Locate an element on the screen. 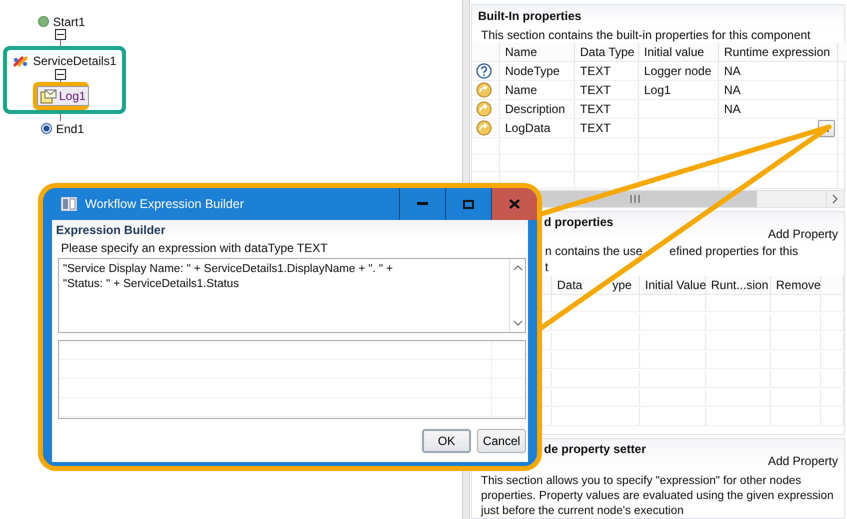 This screenshot has height=519, width=847. start-node-icon is located at coordinates (43, 21).